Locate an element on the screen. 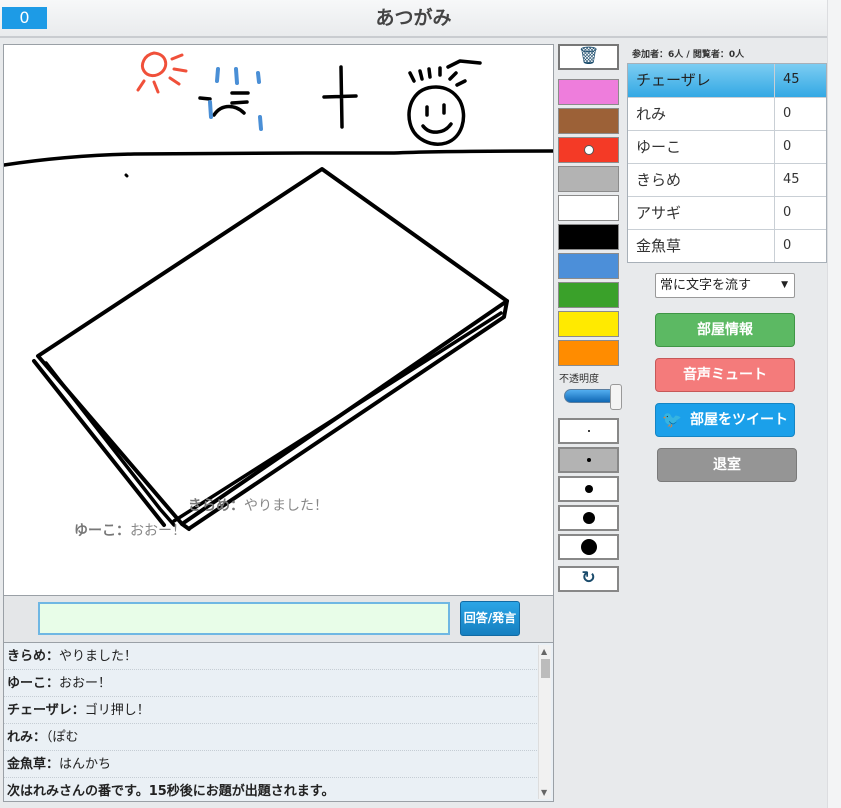 This screenshot has width=841, height=808. sun-stroke is located at coordinates (154, 64).